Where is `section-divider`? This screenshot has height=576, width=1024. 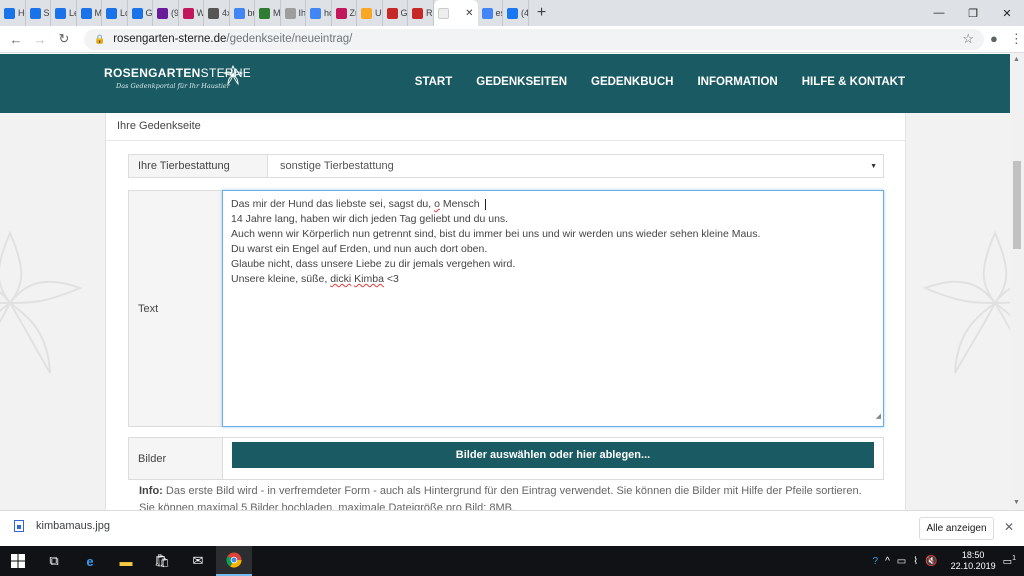 section-divider is located at coordinates (505, 140).